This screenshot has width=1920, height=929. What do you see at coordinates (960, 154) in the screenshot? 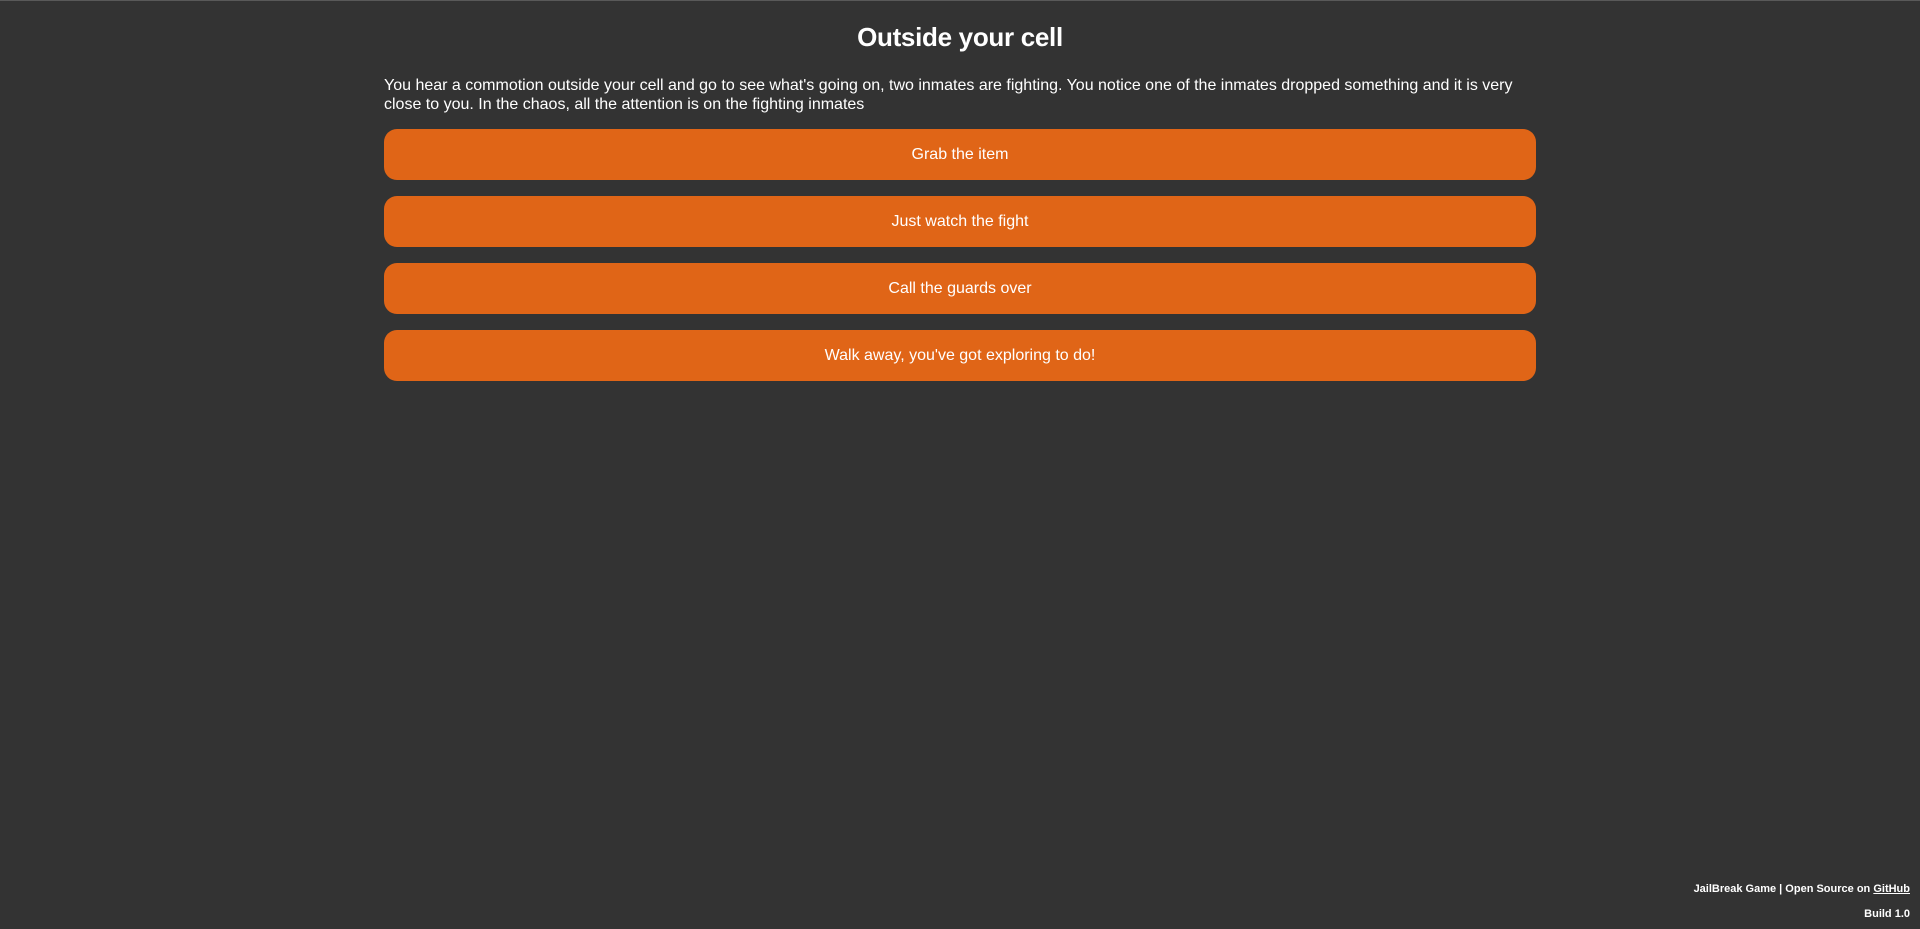
I see `choice-grab-item-button: Grab the item` at bounding box center [960, 154].